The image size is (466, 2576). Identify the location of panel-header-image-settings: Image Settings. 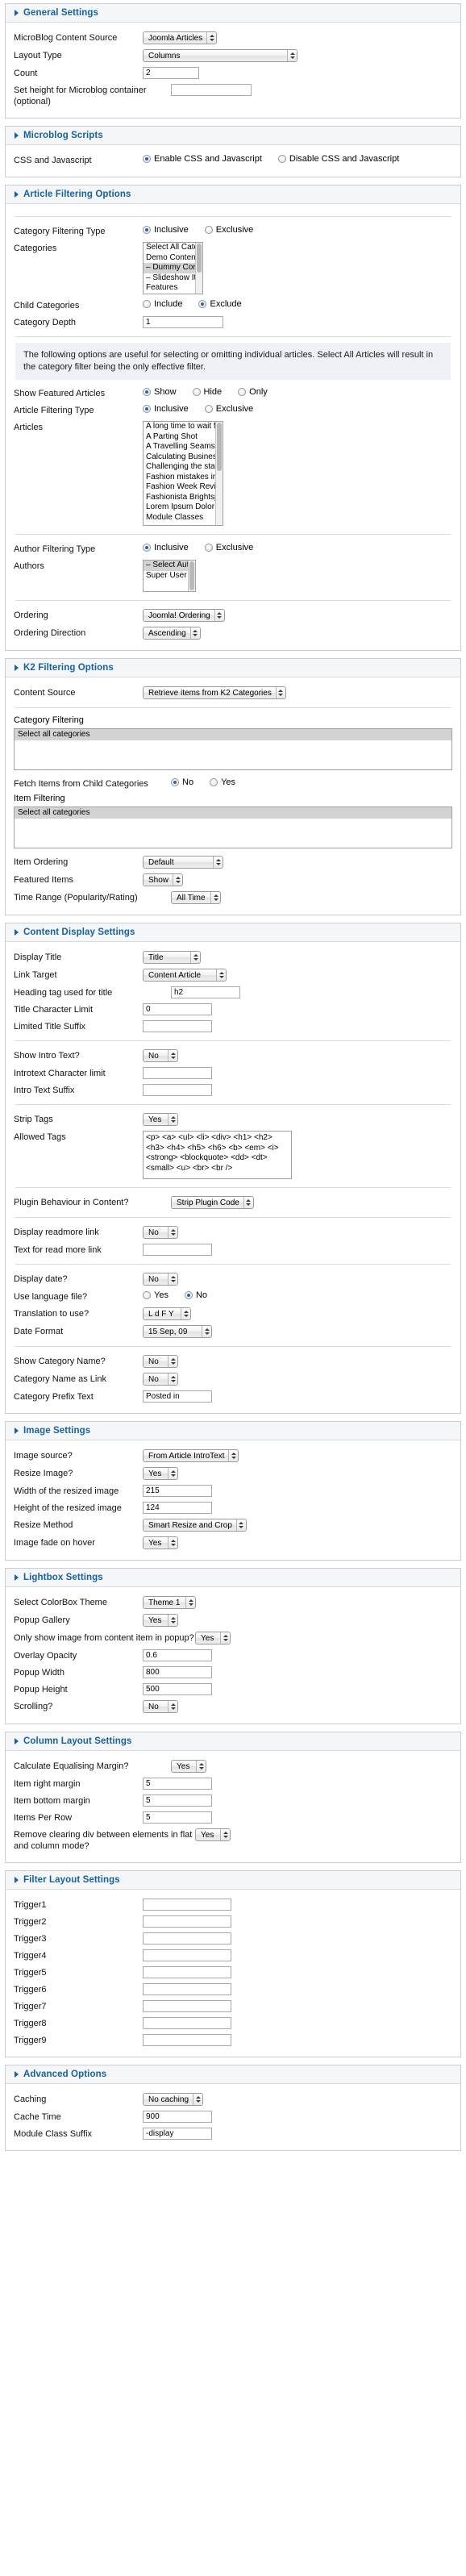
(233, 1431).